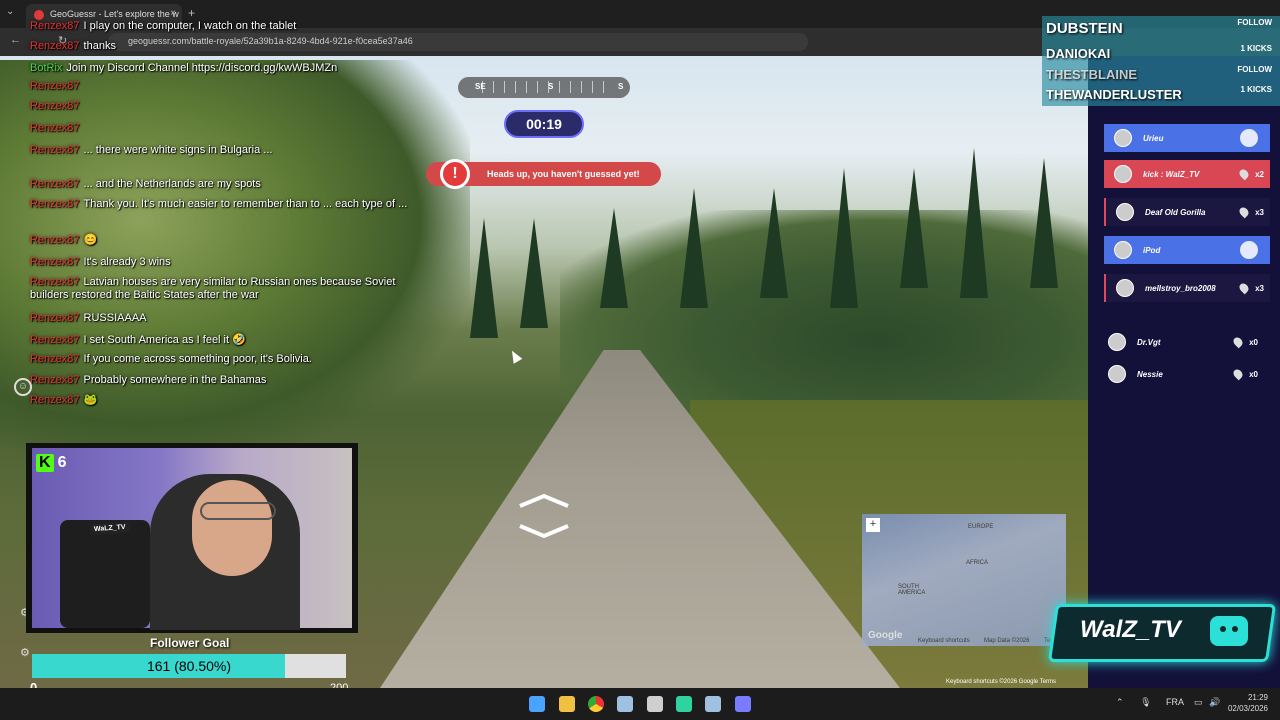 The width and height of the screenshot is (1280, 720). Describe the element at coordinates (684, 704) in the screenshot. I see `app-icon` at that location.